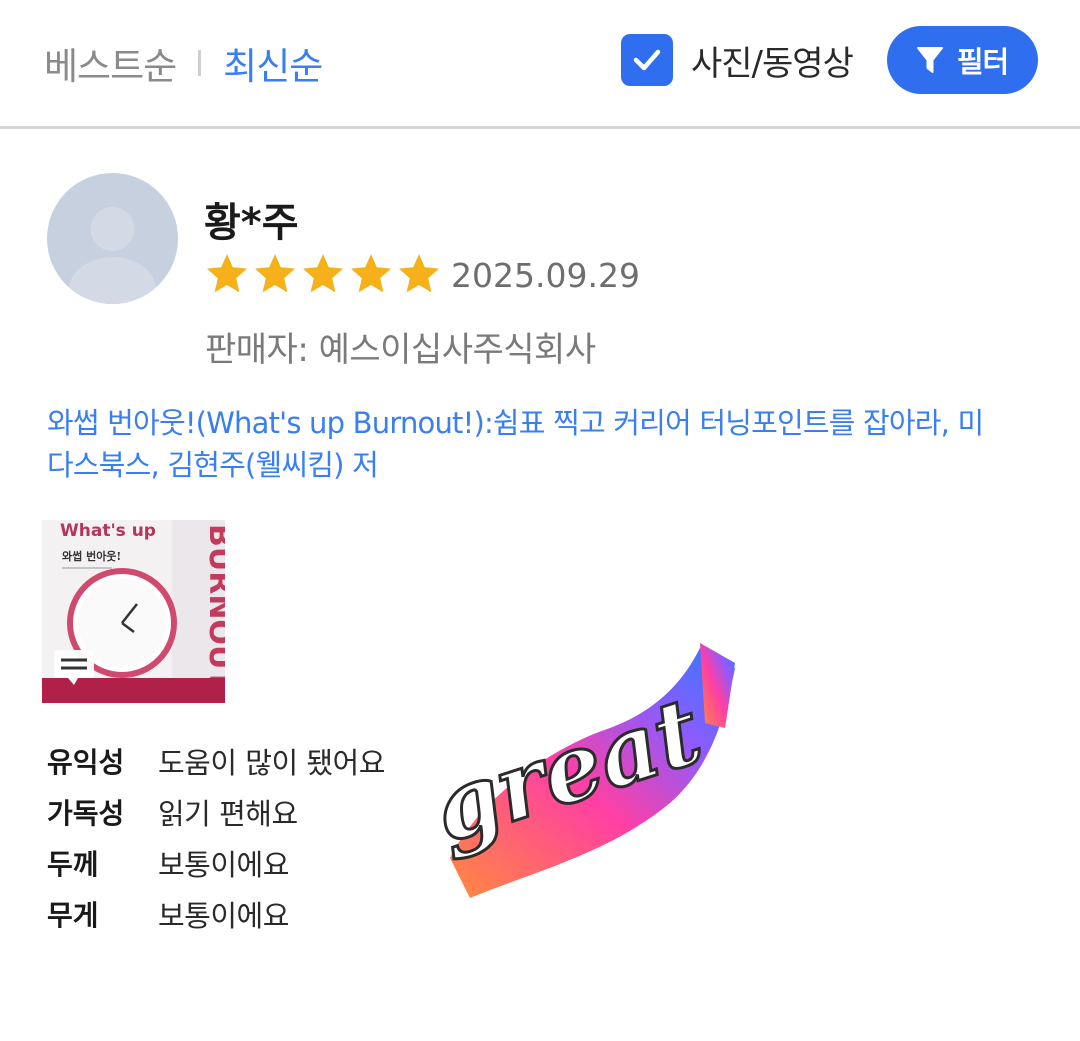 The image size is (1080, 1041). I want to click on review-date: 2025.09.29, so click(545, 275).